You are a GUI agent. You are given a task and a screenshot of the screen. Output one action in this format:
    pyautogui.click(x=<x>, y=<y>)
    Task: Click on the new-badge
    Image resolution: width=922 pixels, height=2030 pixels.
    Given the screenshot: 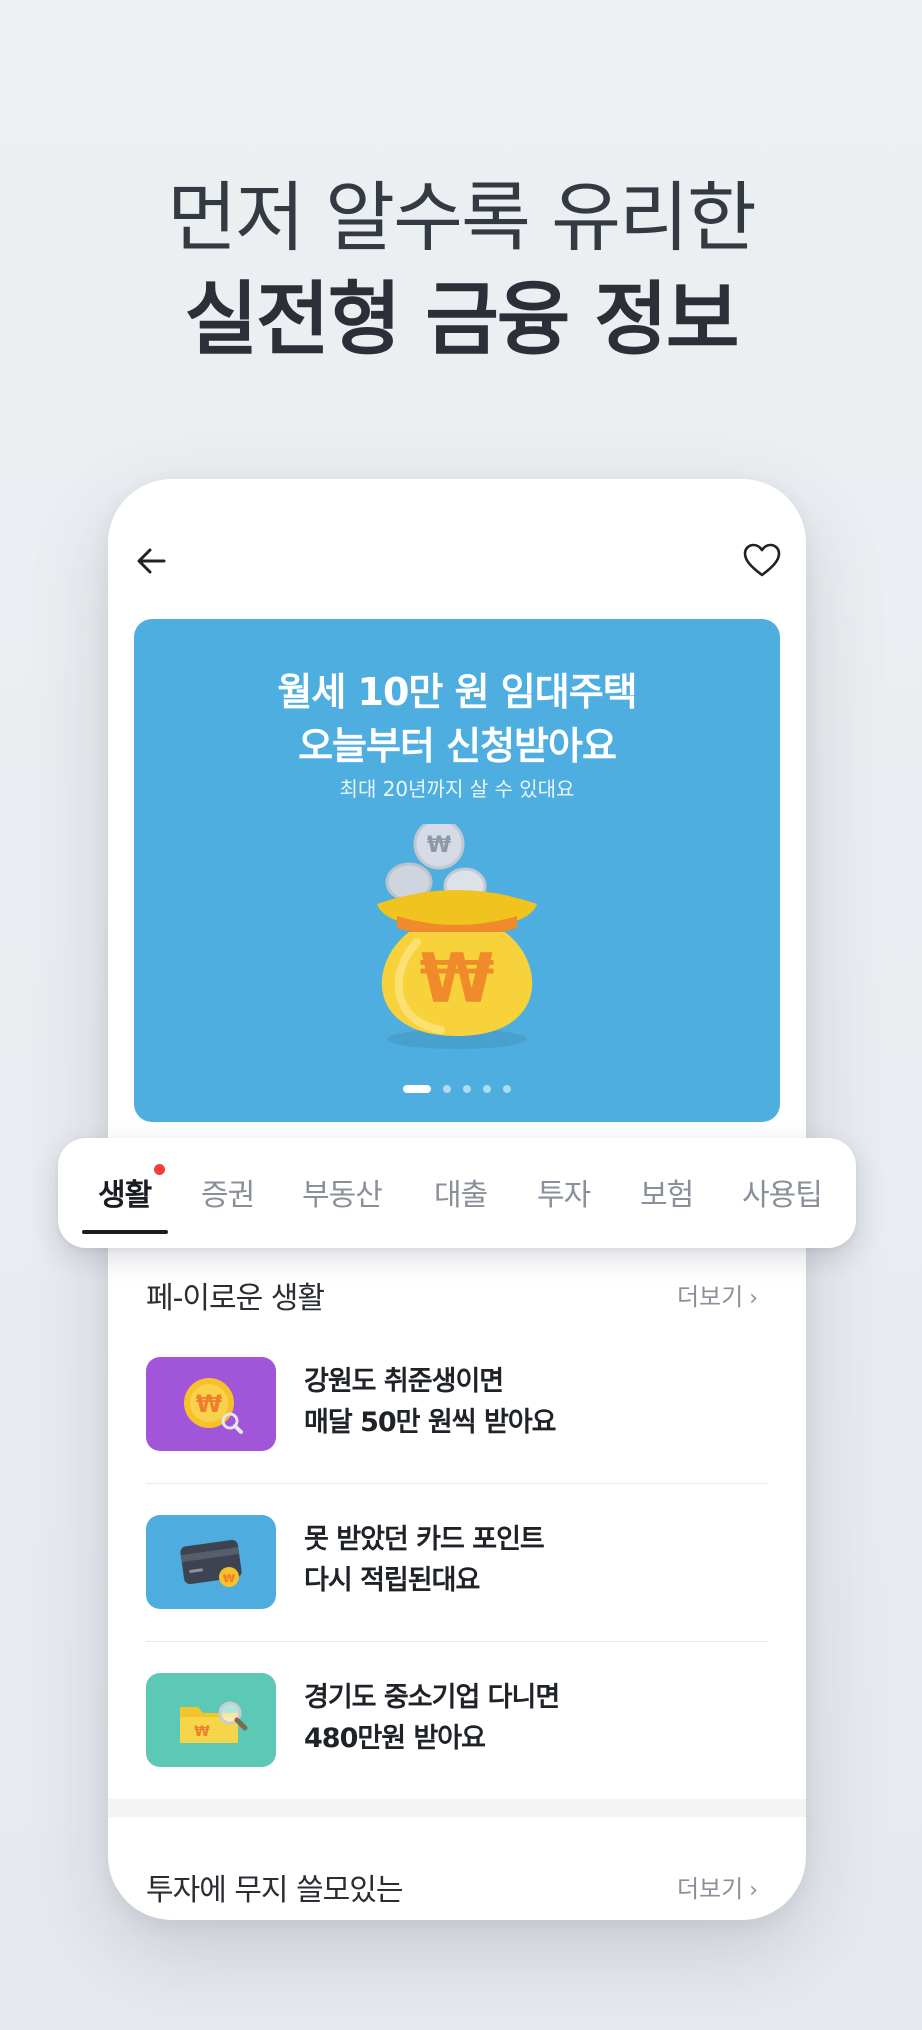 What is the action you would take?
    pyautogui.click(x=159, y=1169)
    